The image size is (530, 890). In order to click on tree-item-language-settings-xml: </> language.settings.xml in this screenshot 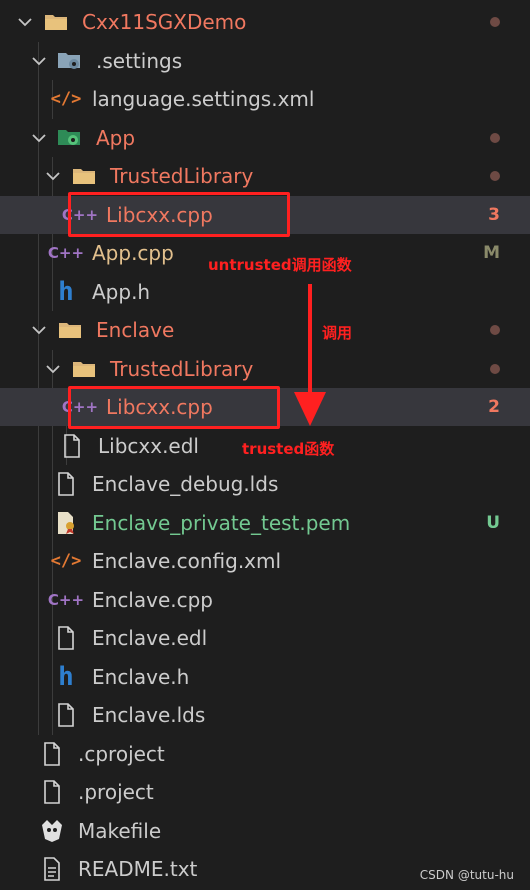, I will do `click(265, 99)`.